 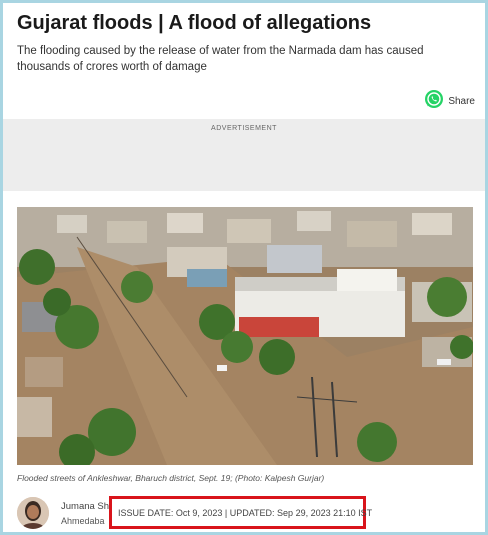 I want to click on author-location: Ahmedaba, so click(x=83, y=521).